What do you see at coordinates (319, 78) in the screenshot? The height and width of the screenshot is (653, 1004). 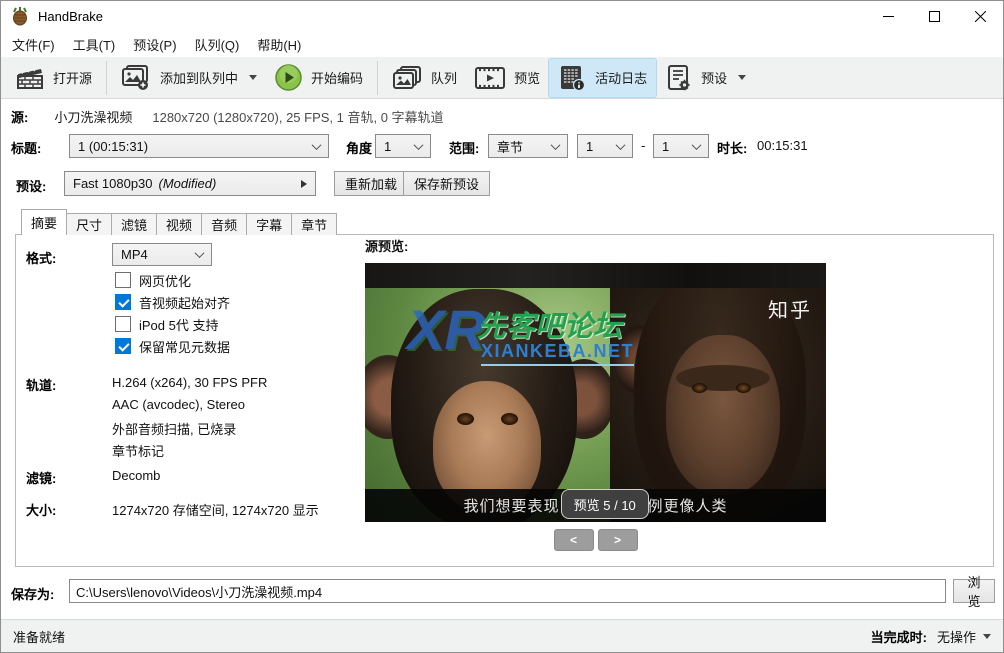 I see `start-encode-button: 开始编码` at bounding box center [319, 78].